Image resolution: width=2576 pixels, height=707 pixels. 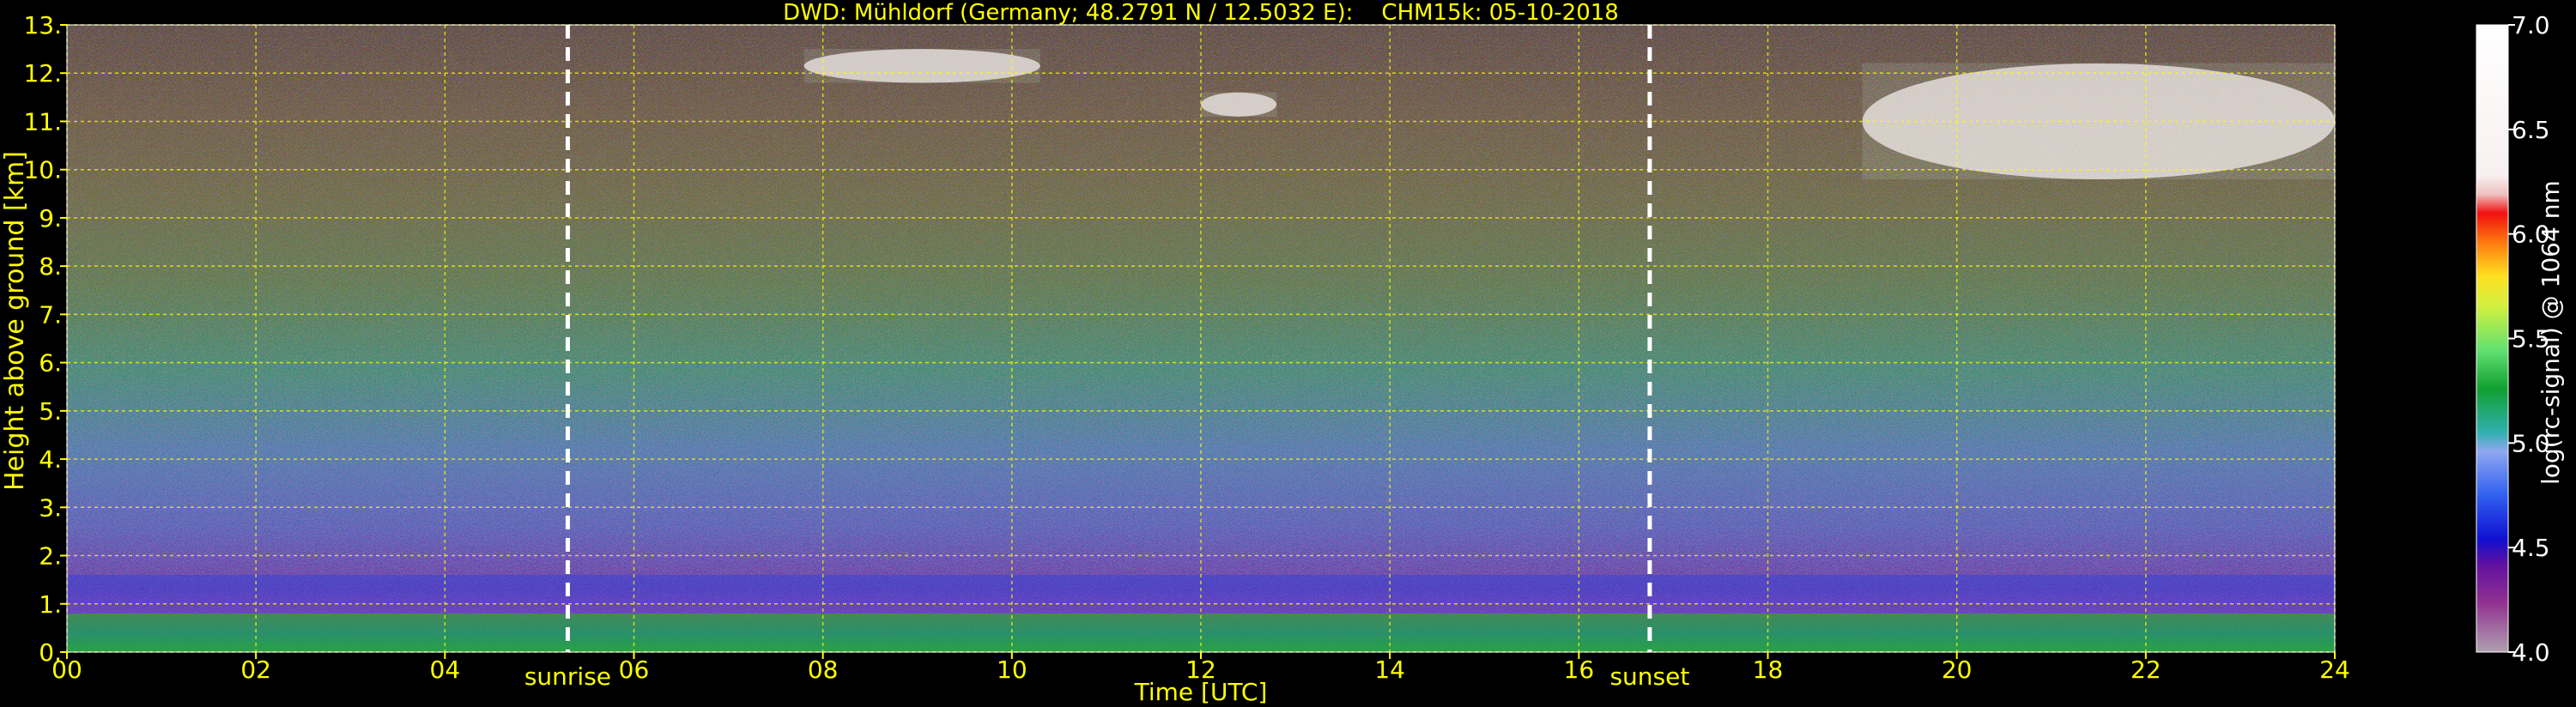 I want to click on y-tick-label: 0., so click(x=50, y=653).